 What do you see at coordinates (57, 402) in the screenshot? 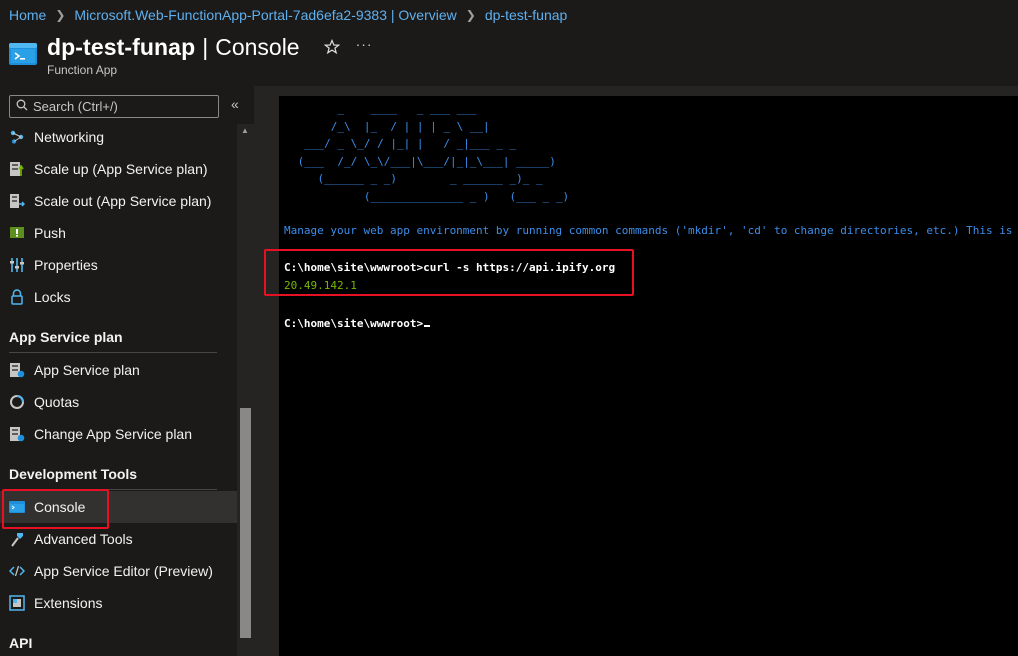
I see `sidebar-item-label: Quotas` at bounding box center [57, 402].